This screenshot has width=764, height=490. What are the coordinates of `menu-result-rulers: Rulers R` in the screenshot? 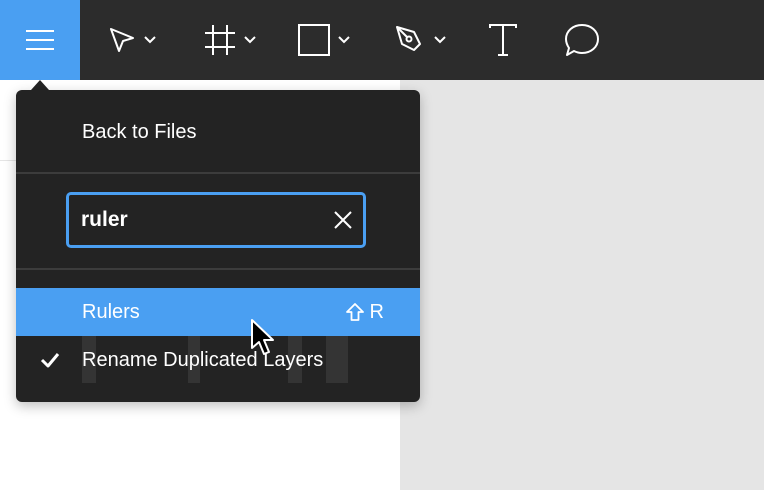 It's located at (218, 312).